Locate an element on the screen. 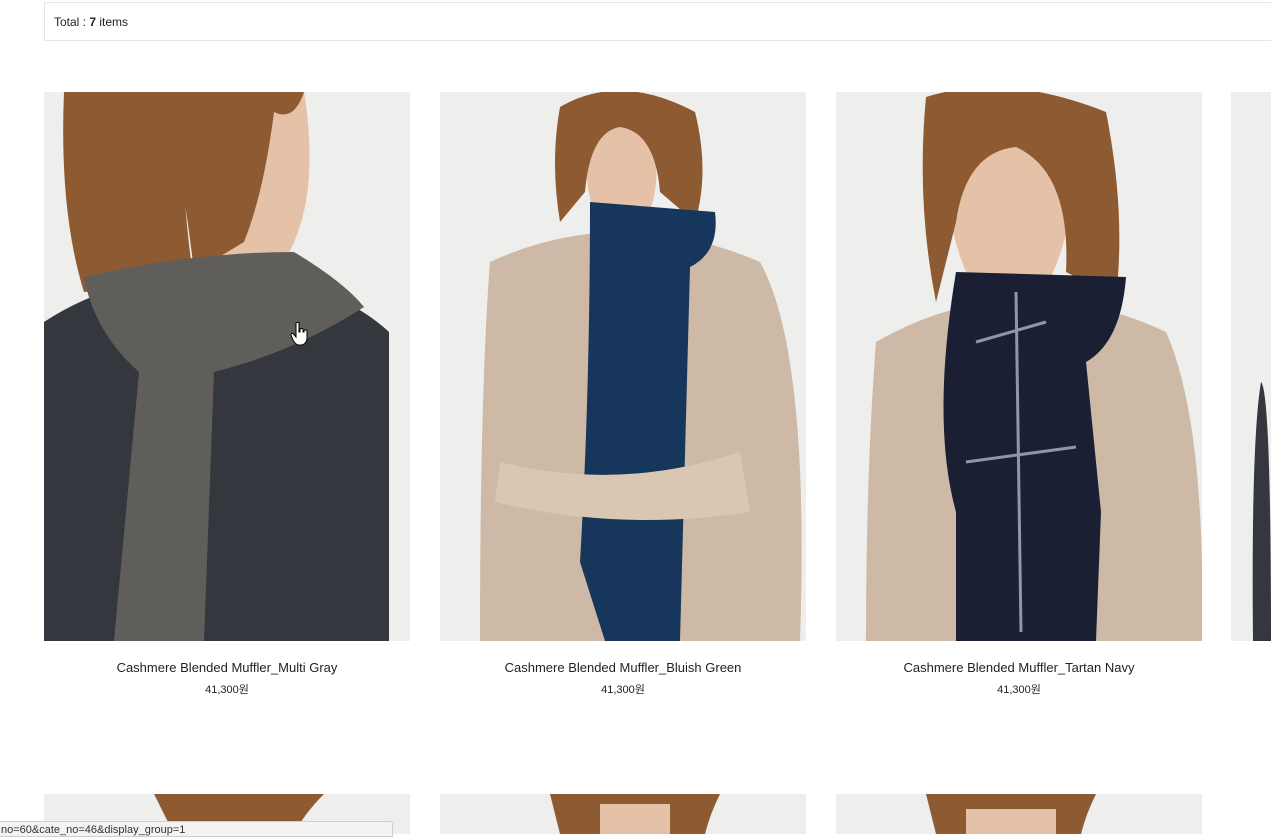  total-items-bar: Total : 7 items is located at coordinates (657, 21).